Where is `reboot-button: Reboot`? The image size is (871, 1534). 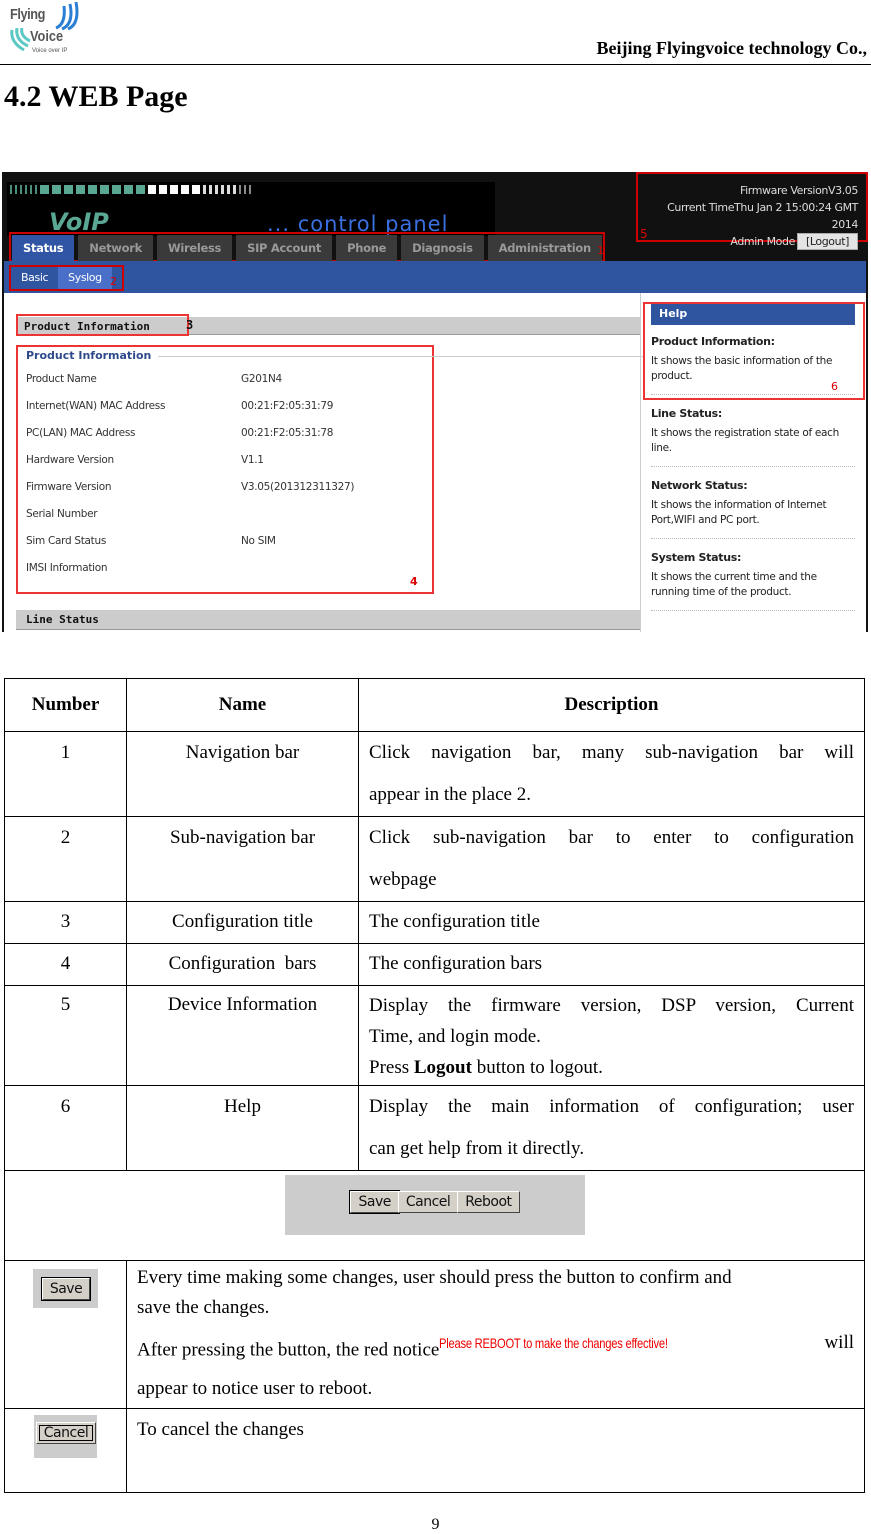
reboot-button: Reboot is located at coordinates (488, 1202).